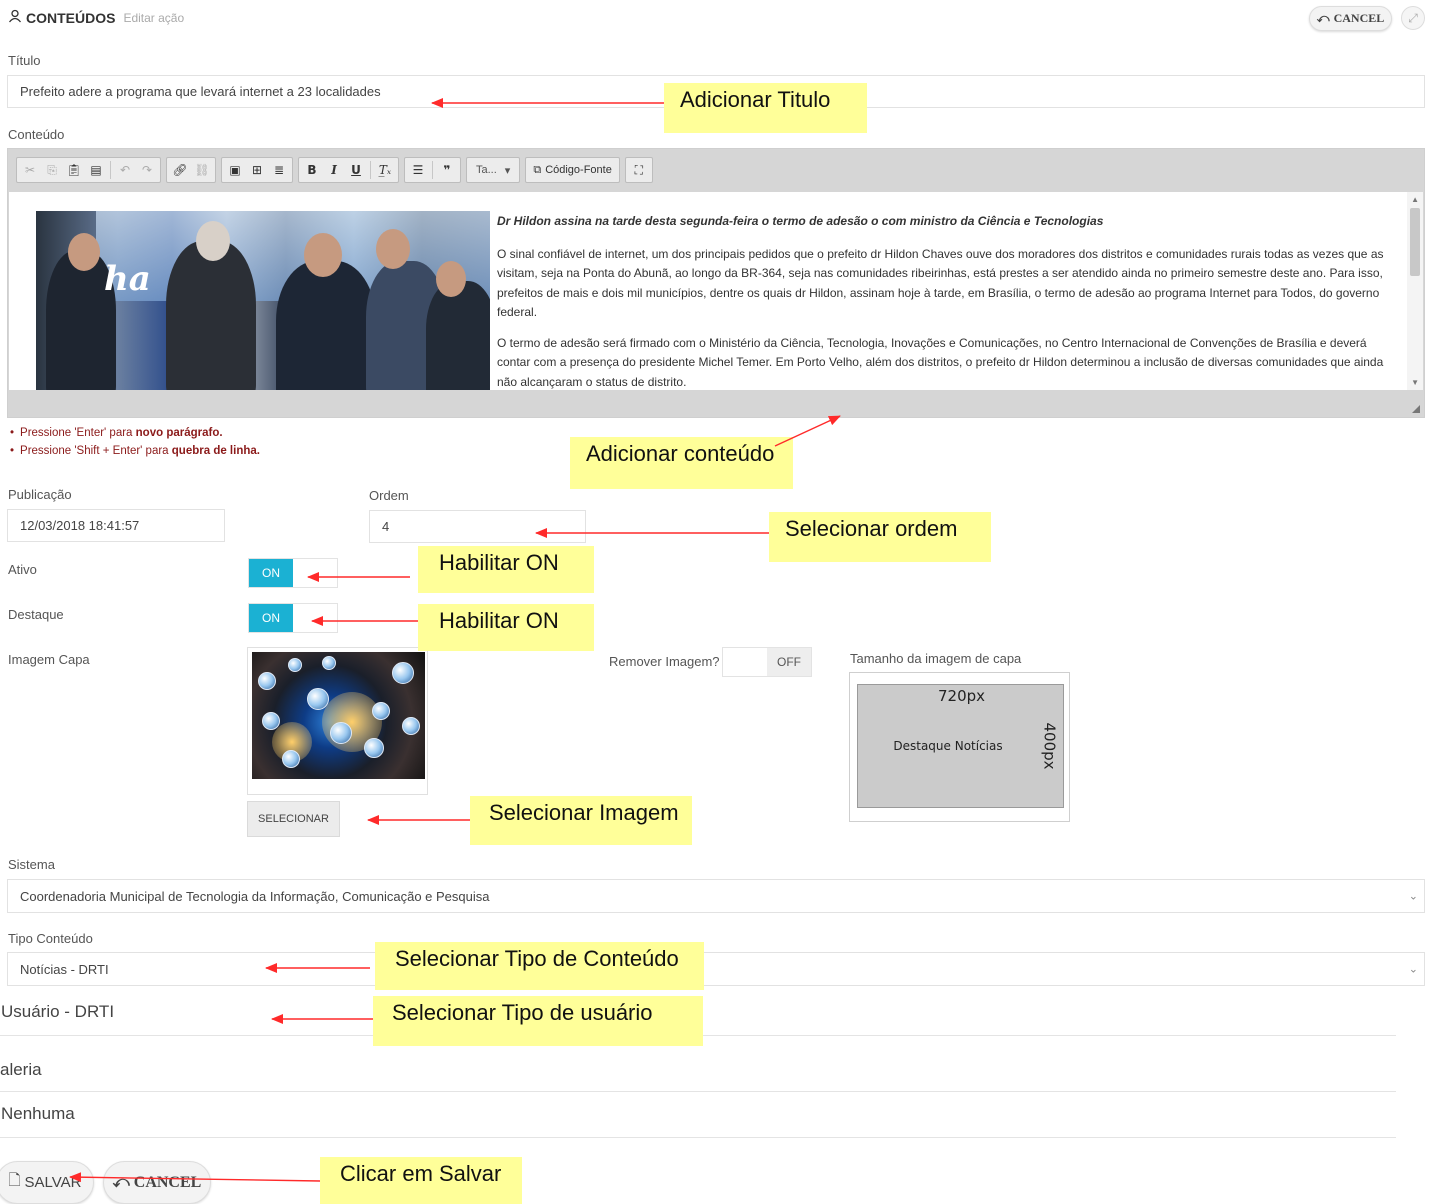  Describe the element at coordinates (21, 1069) in the screenshot. I see `galeria-label: aleria` at that location.